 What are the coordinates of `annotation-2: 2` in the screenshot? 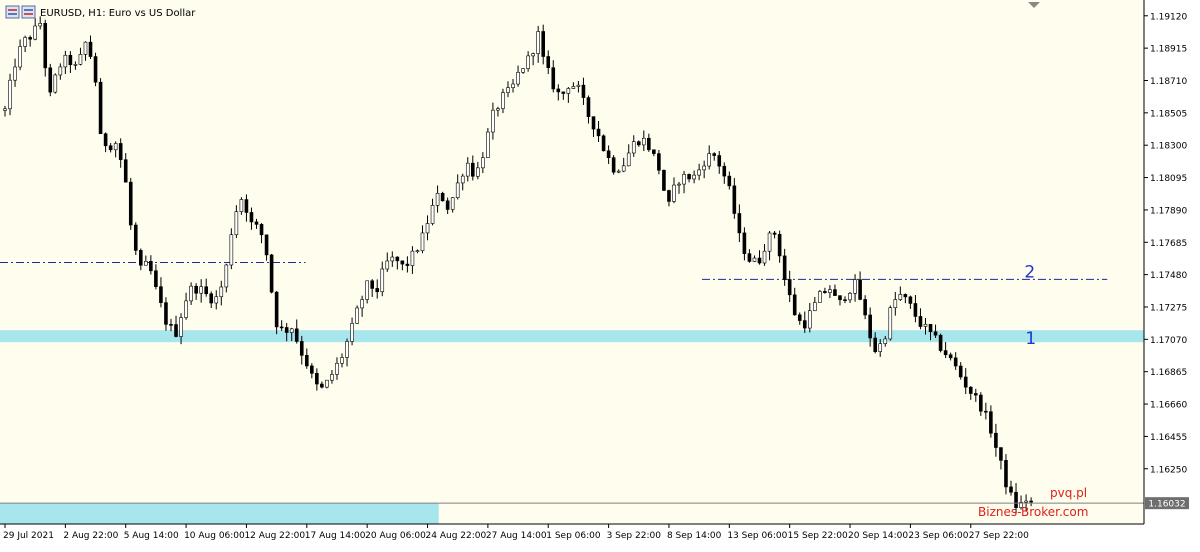 It's located at (1029, 272).